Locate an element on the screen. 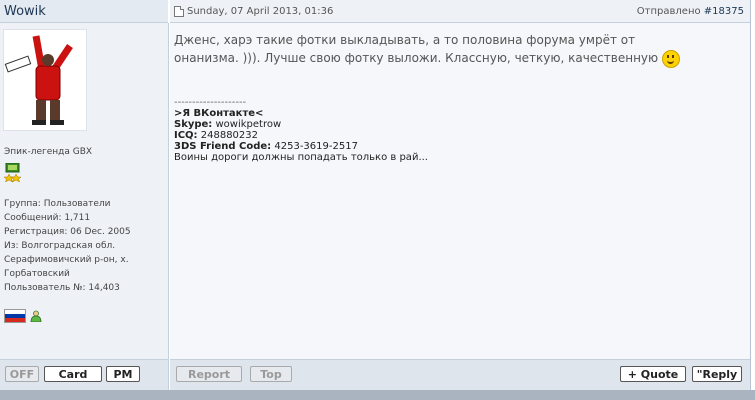 This screenshot has width=755, height=400. post-number-link: #18375 is located at coordinates (724, 11).